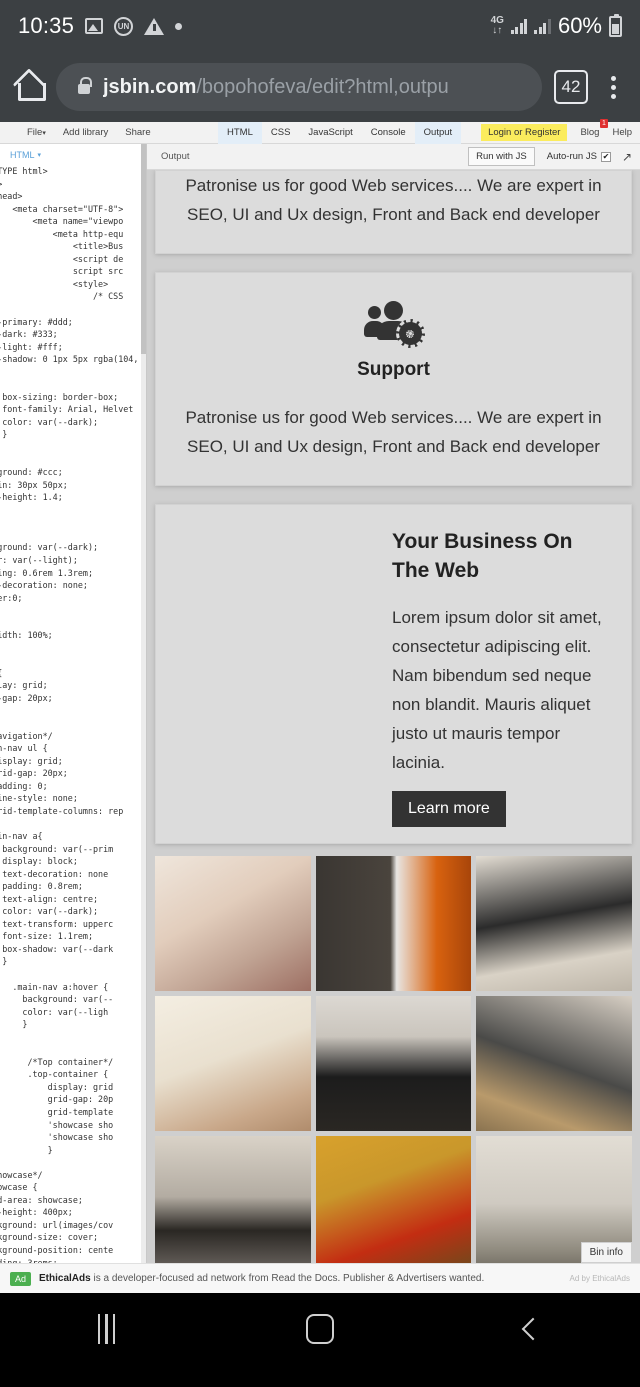 The width and height of the screenshot is (640, 1387). Describe the element at coordinates (542, 26) in the screenshot. I see `signal-bars-sim2-icon` at that location.